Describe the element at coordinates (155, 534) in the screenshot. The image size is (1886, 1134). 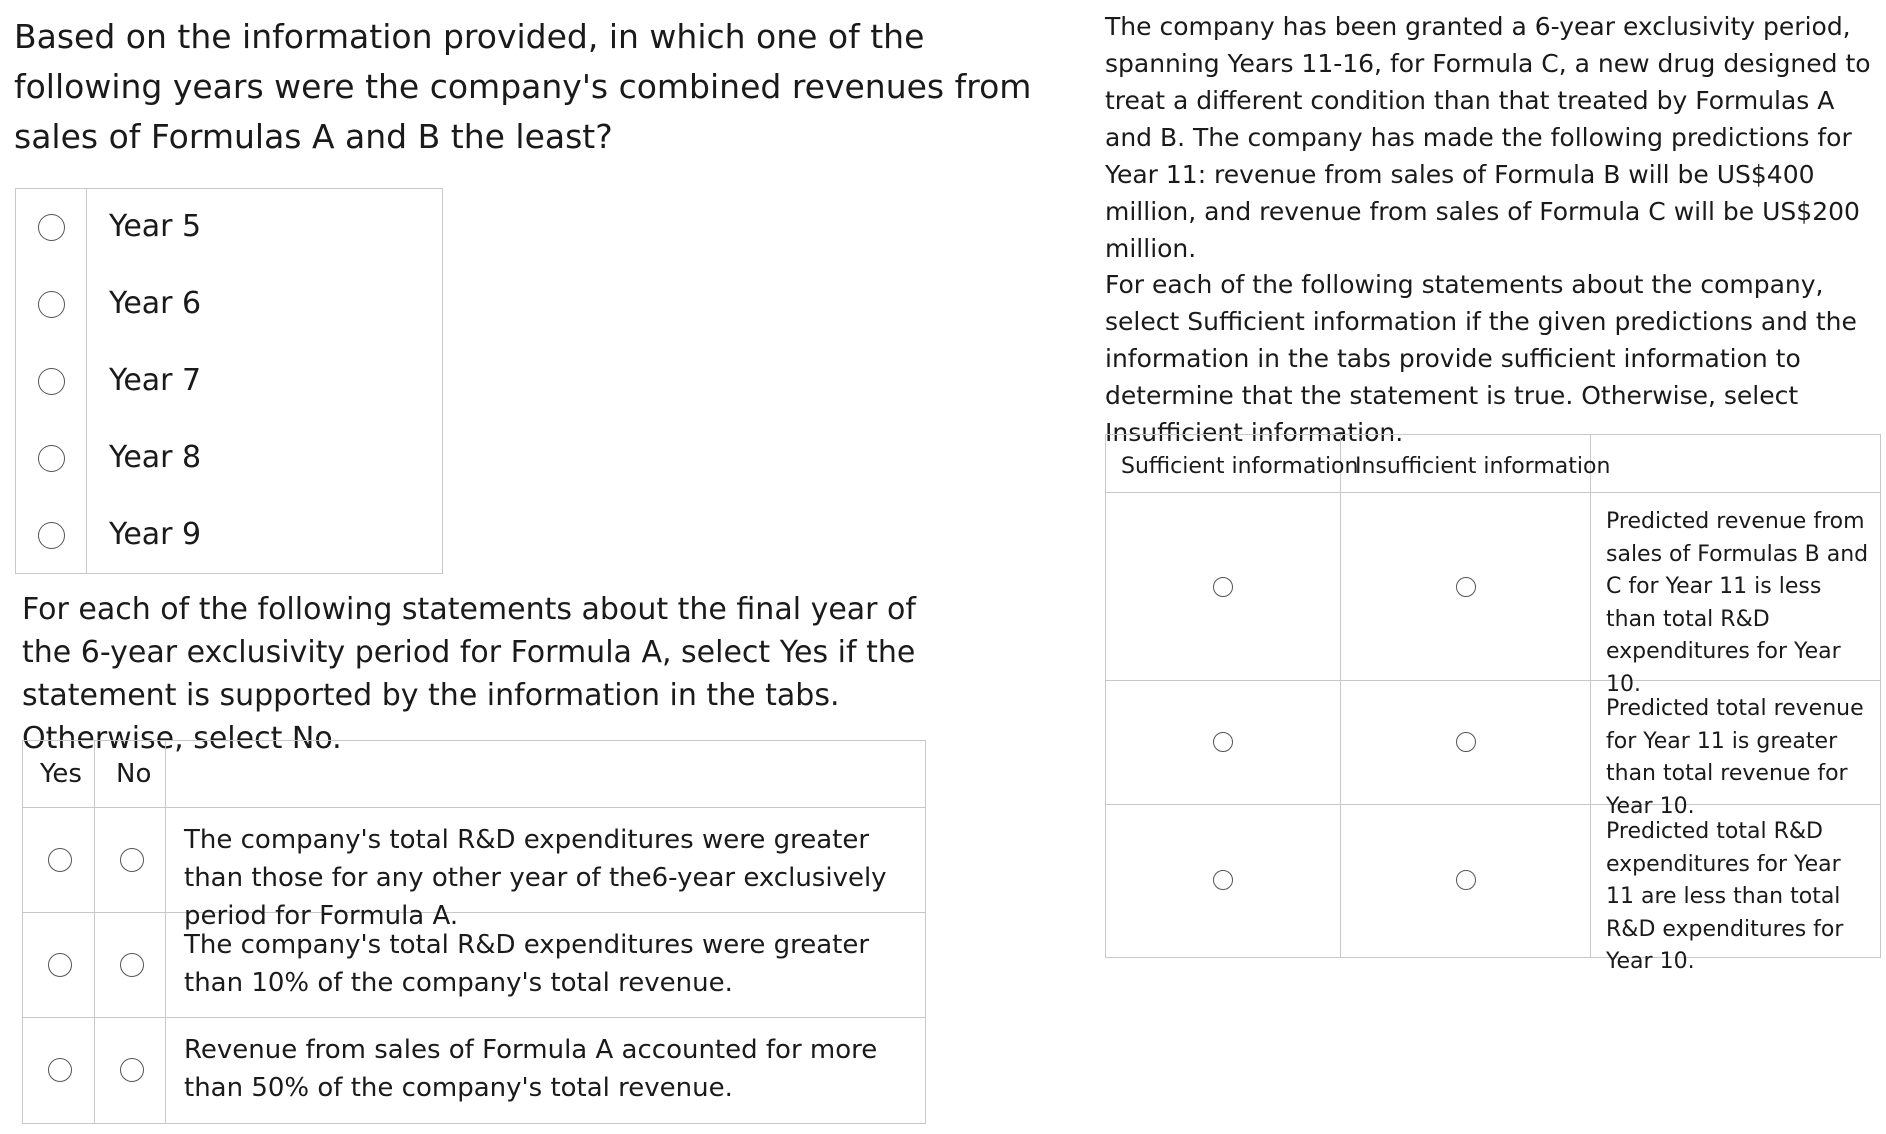
I see `option-label: Year 9` at that location.